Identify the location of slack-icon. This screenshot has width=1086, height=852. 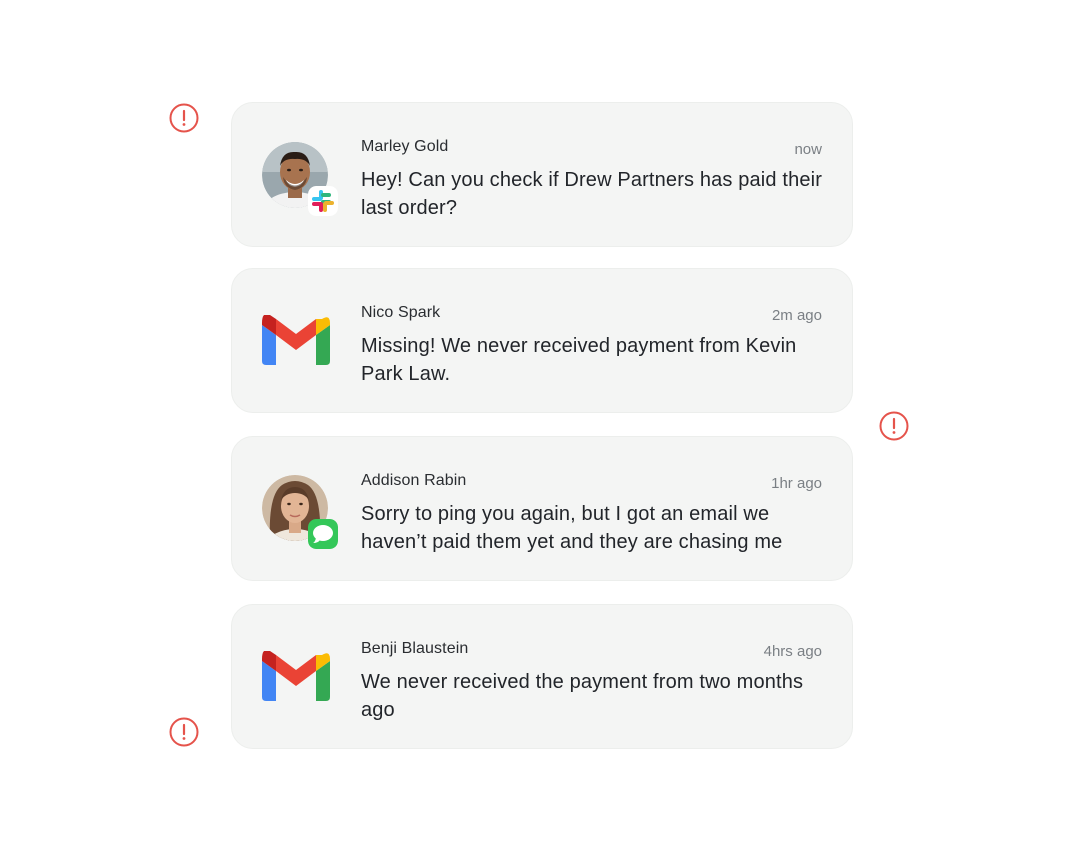
(323, 201).